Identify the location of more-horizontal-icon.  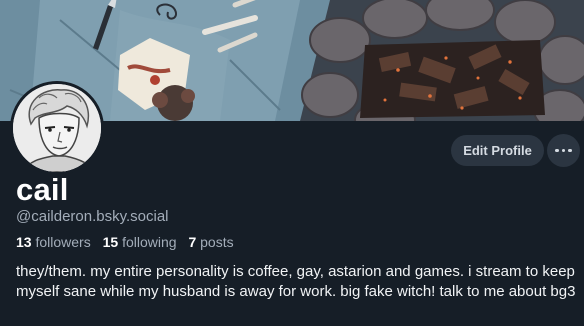
(564, 150).